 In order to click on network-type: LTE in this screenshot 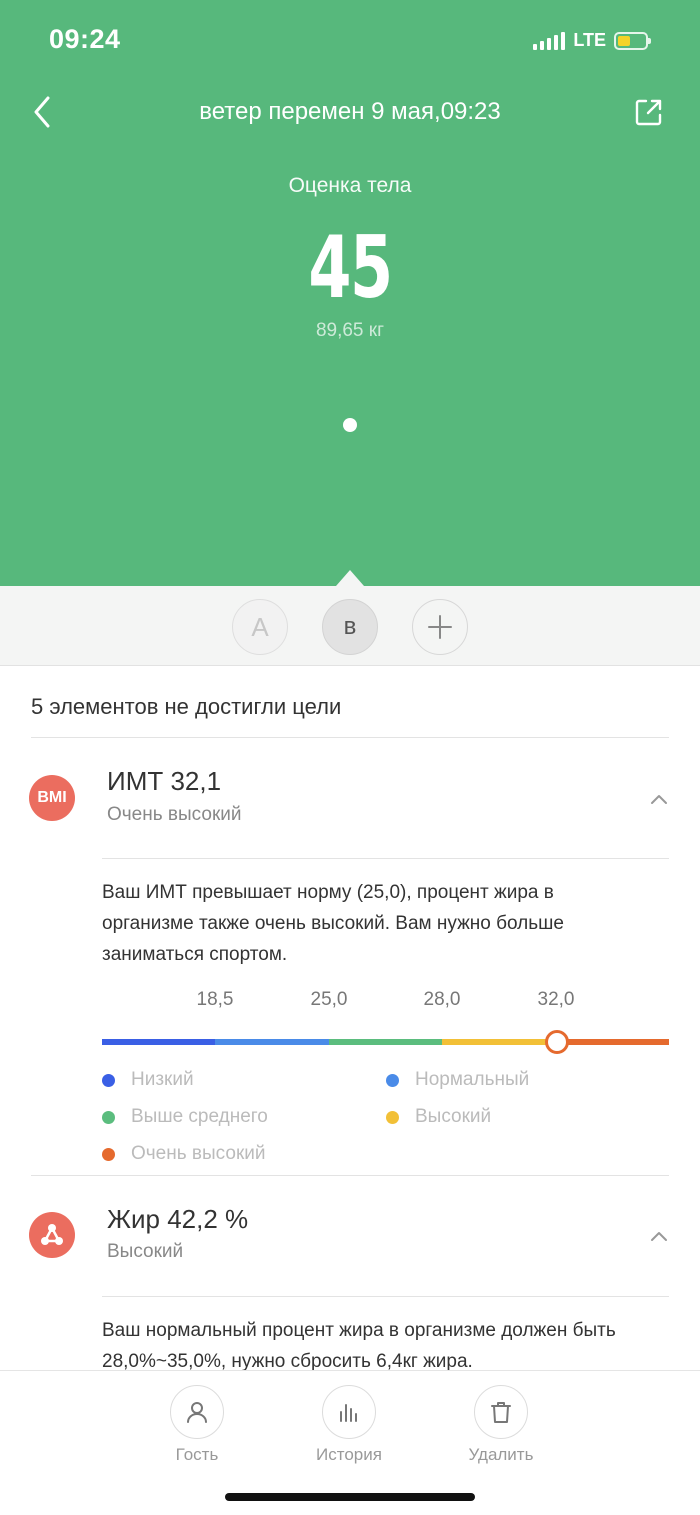, I will do `click(589, 40)`.